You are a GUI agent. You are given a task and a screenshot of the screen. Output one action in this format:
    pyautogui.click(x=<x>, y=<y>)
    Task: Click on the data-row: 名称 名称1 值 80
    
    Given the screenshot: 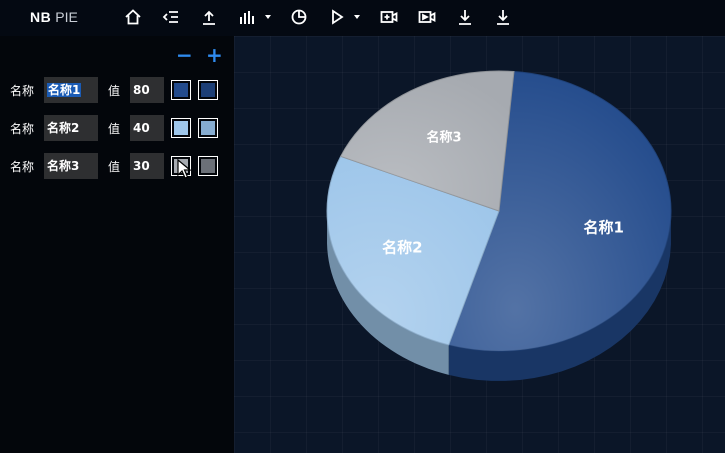 What is the action you would take?
    pyautogui.click(x=117, y=90)
    